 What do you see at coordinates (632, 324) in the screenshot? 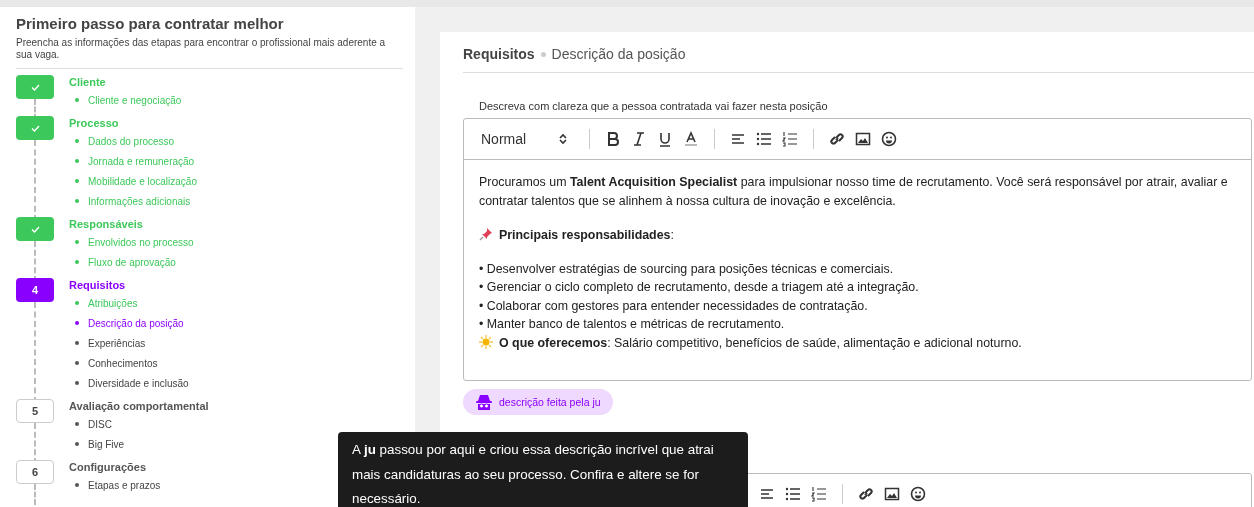
I see `description-text: • Manter banco de talentos e métricas de recrutamento.` at bounding box center [632, 324].